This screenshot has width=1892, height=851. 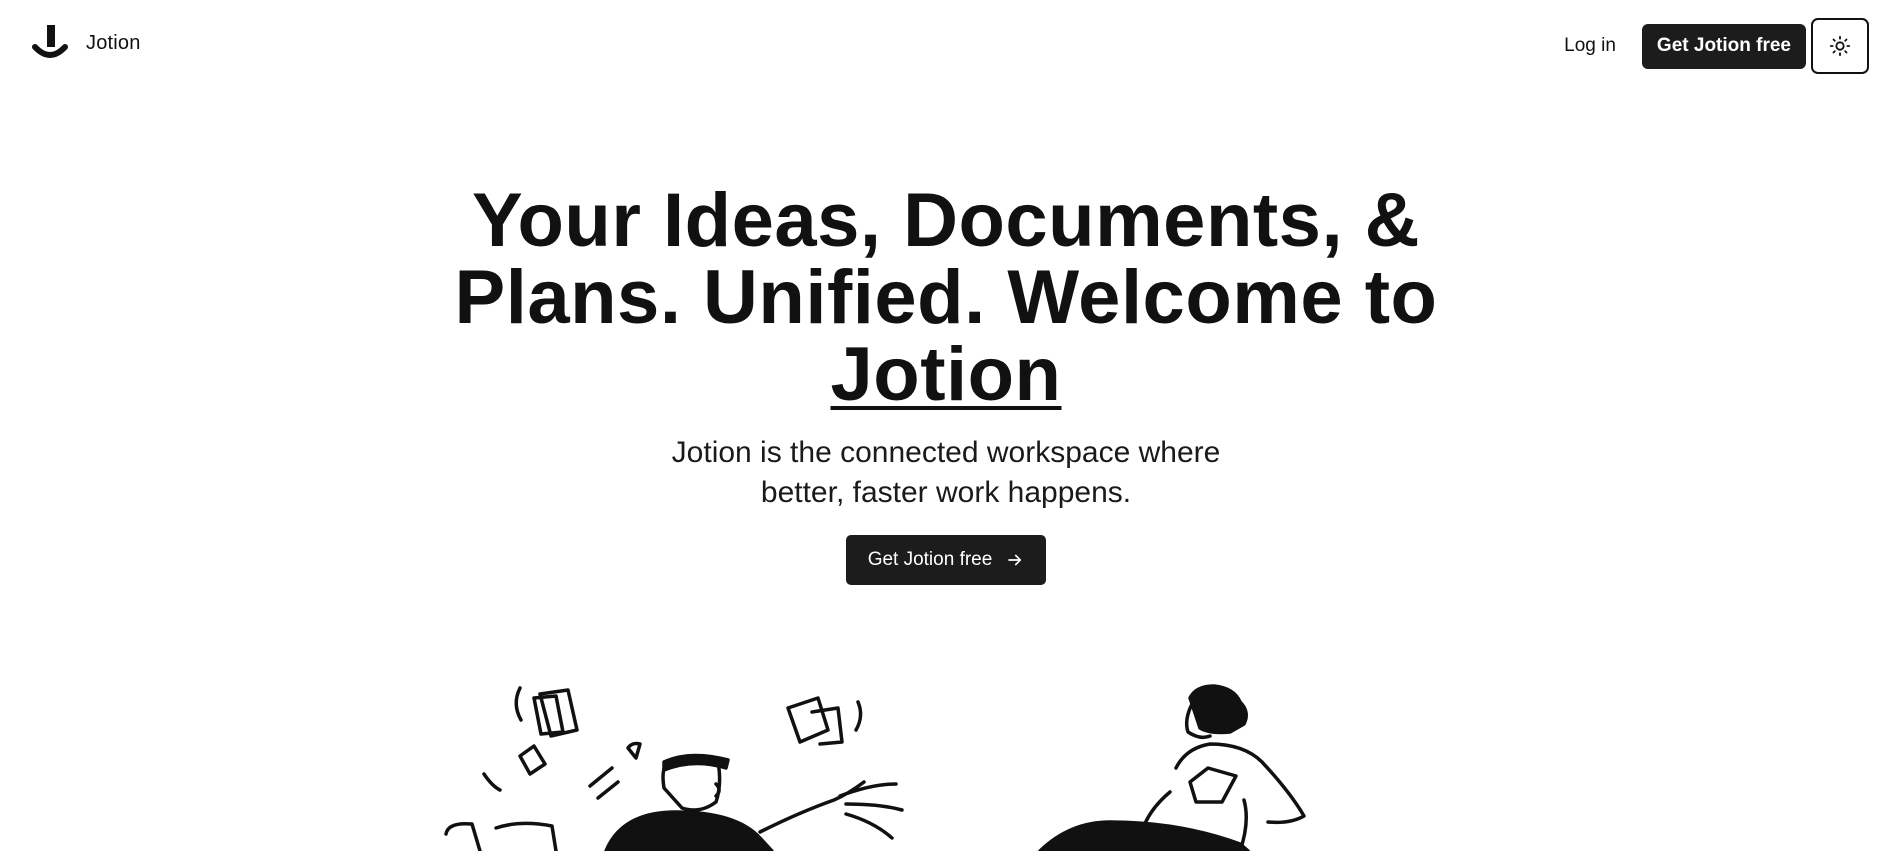 I want to click on hero-illustrations, so click(x=875, y=767).